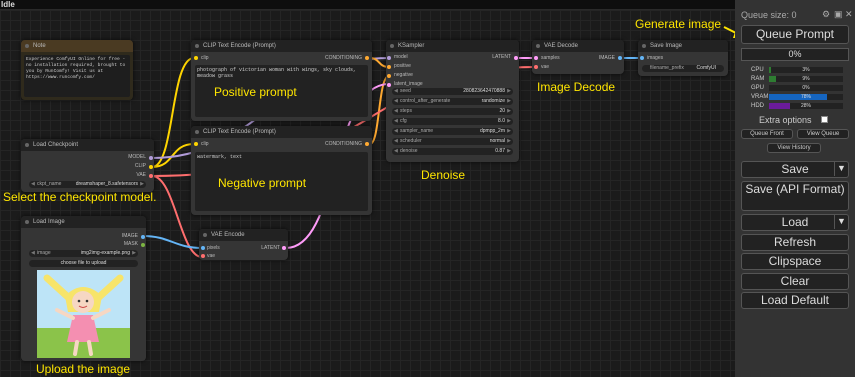 The image size is (855, 377). What do you see at coordinates (389, 67) in the screenshot?
I see `positive-input-dot` at bounding box center [389, 67].